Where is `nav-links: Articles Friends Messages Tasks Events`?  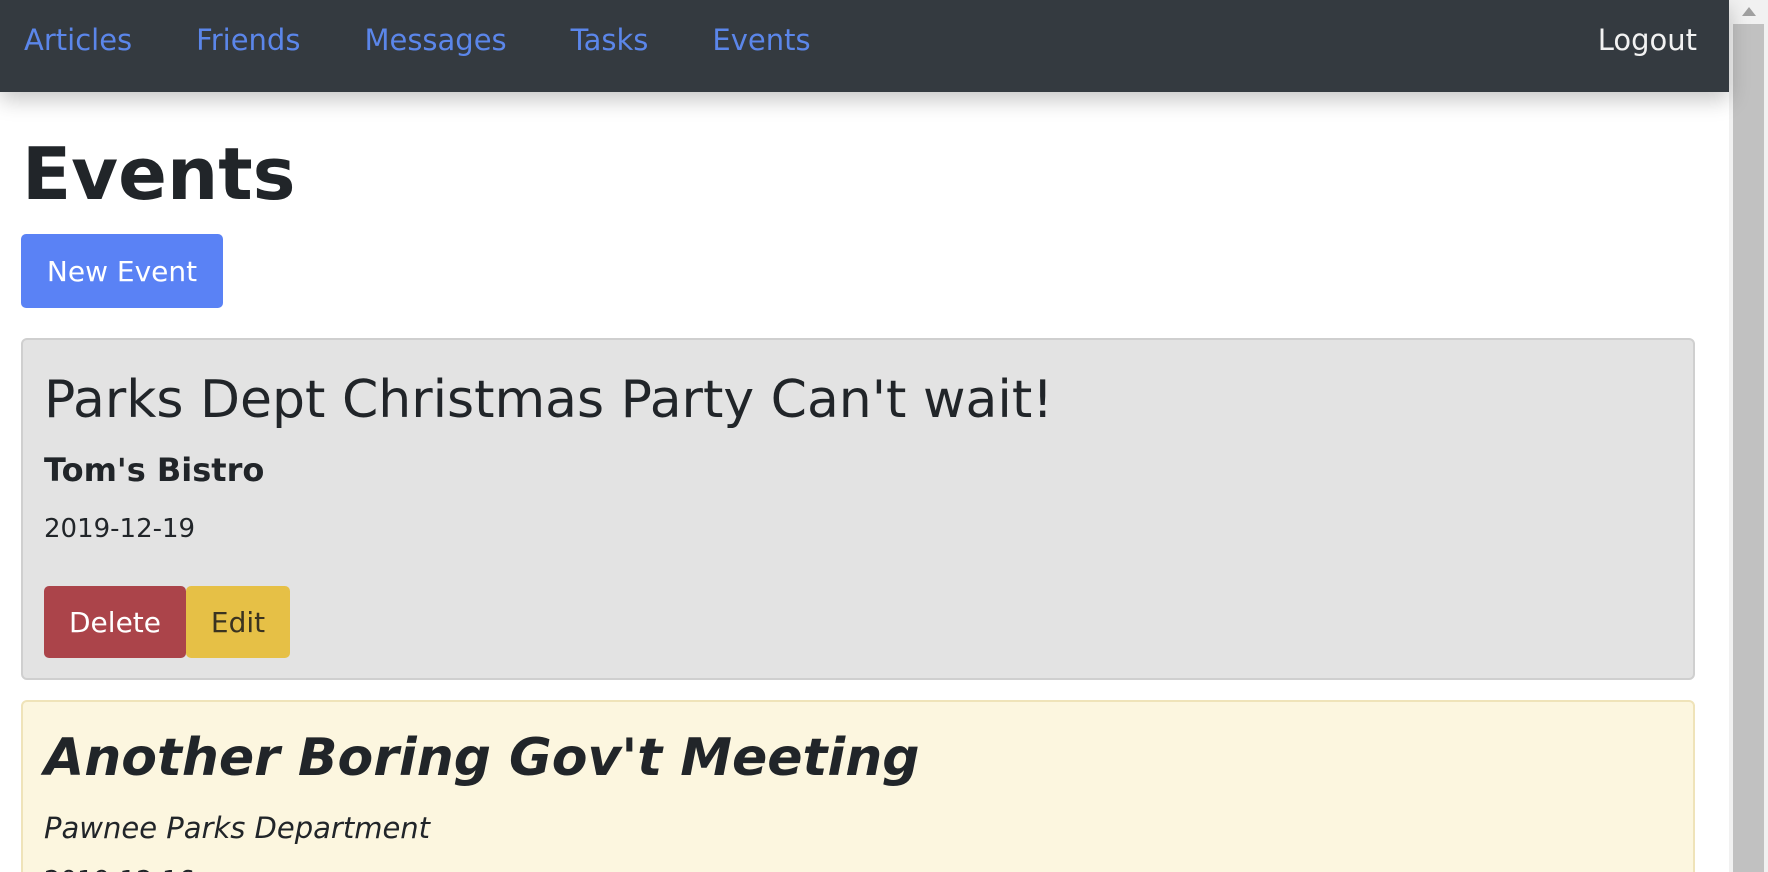
nav-links: Articles Friends Messages Tasks Events is located at coordinates (449, 40).